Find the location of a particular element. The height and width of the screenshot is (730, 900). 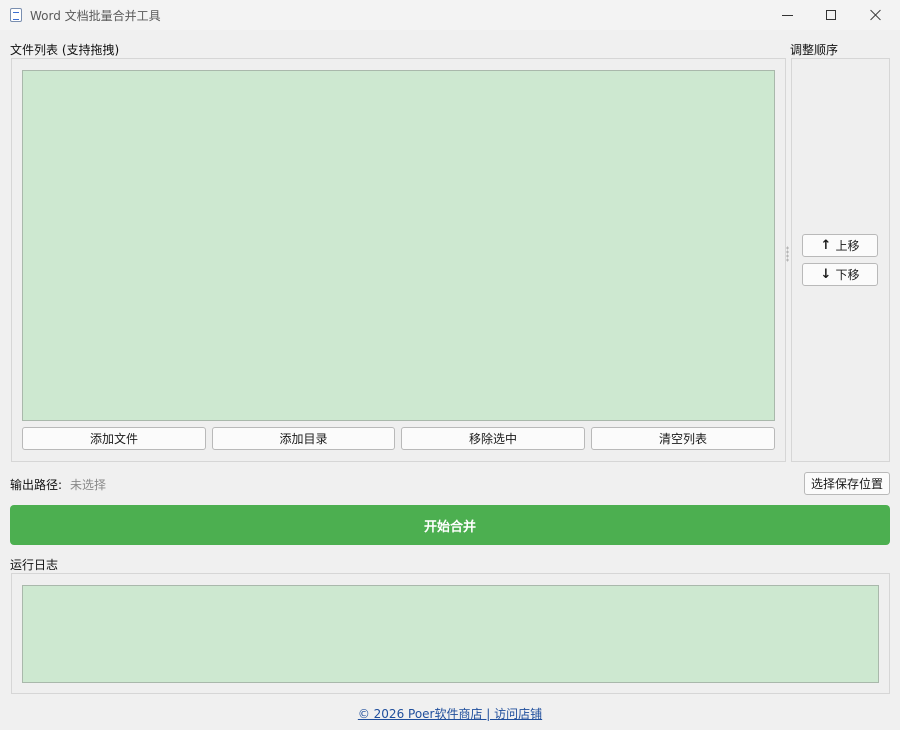

move-down-label: 下移 is located at coordinates (847, 275).